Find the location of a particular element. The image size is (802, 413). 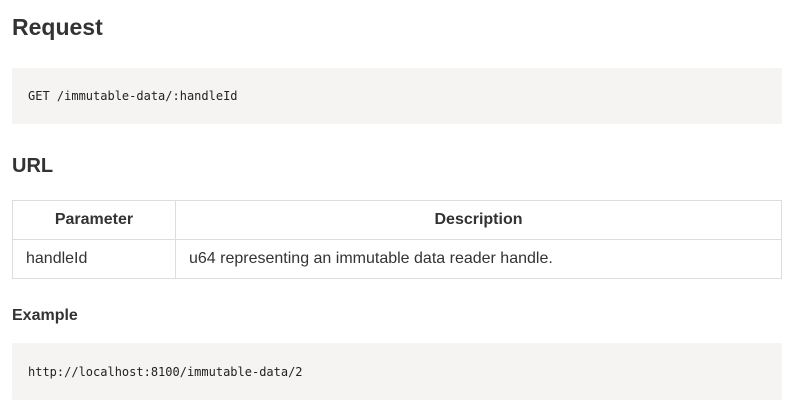

parameter-name-cell: handleId is located at coordinates (94, 259).